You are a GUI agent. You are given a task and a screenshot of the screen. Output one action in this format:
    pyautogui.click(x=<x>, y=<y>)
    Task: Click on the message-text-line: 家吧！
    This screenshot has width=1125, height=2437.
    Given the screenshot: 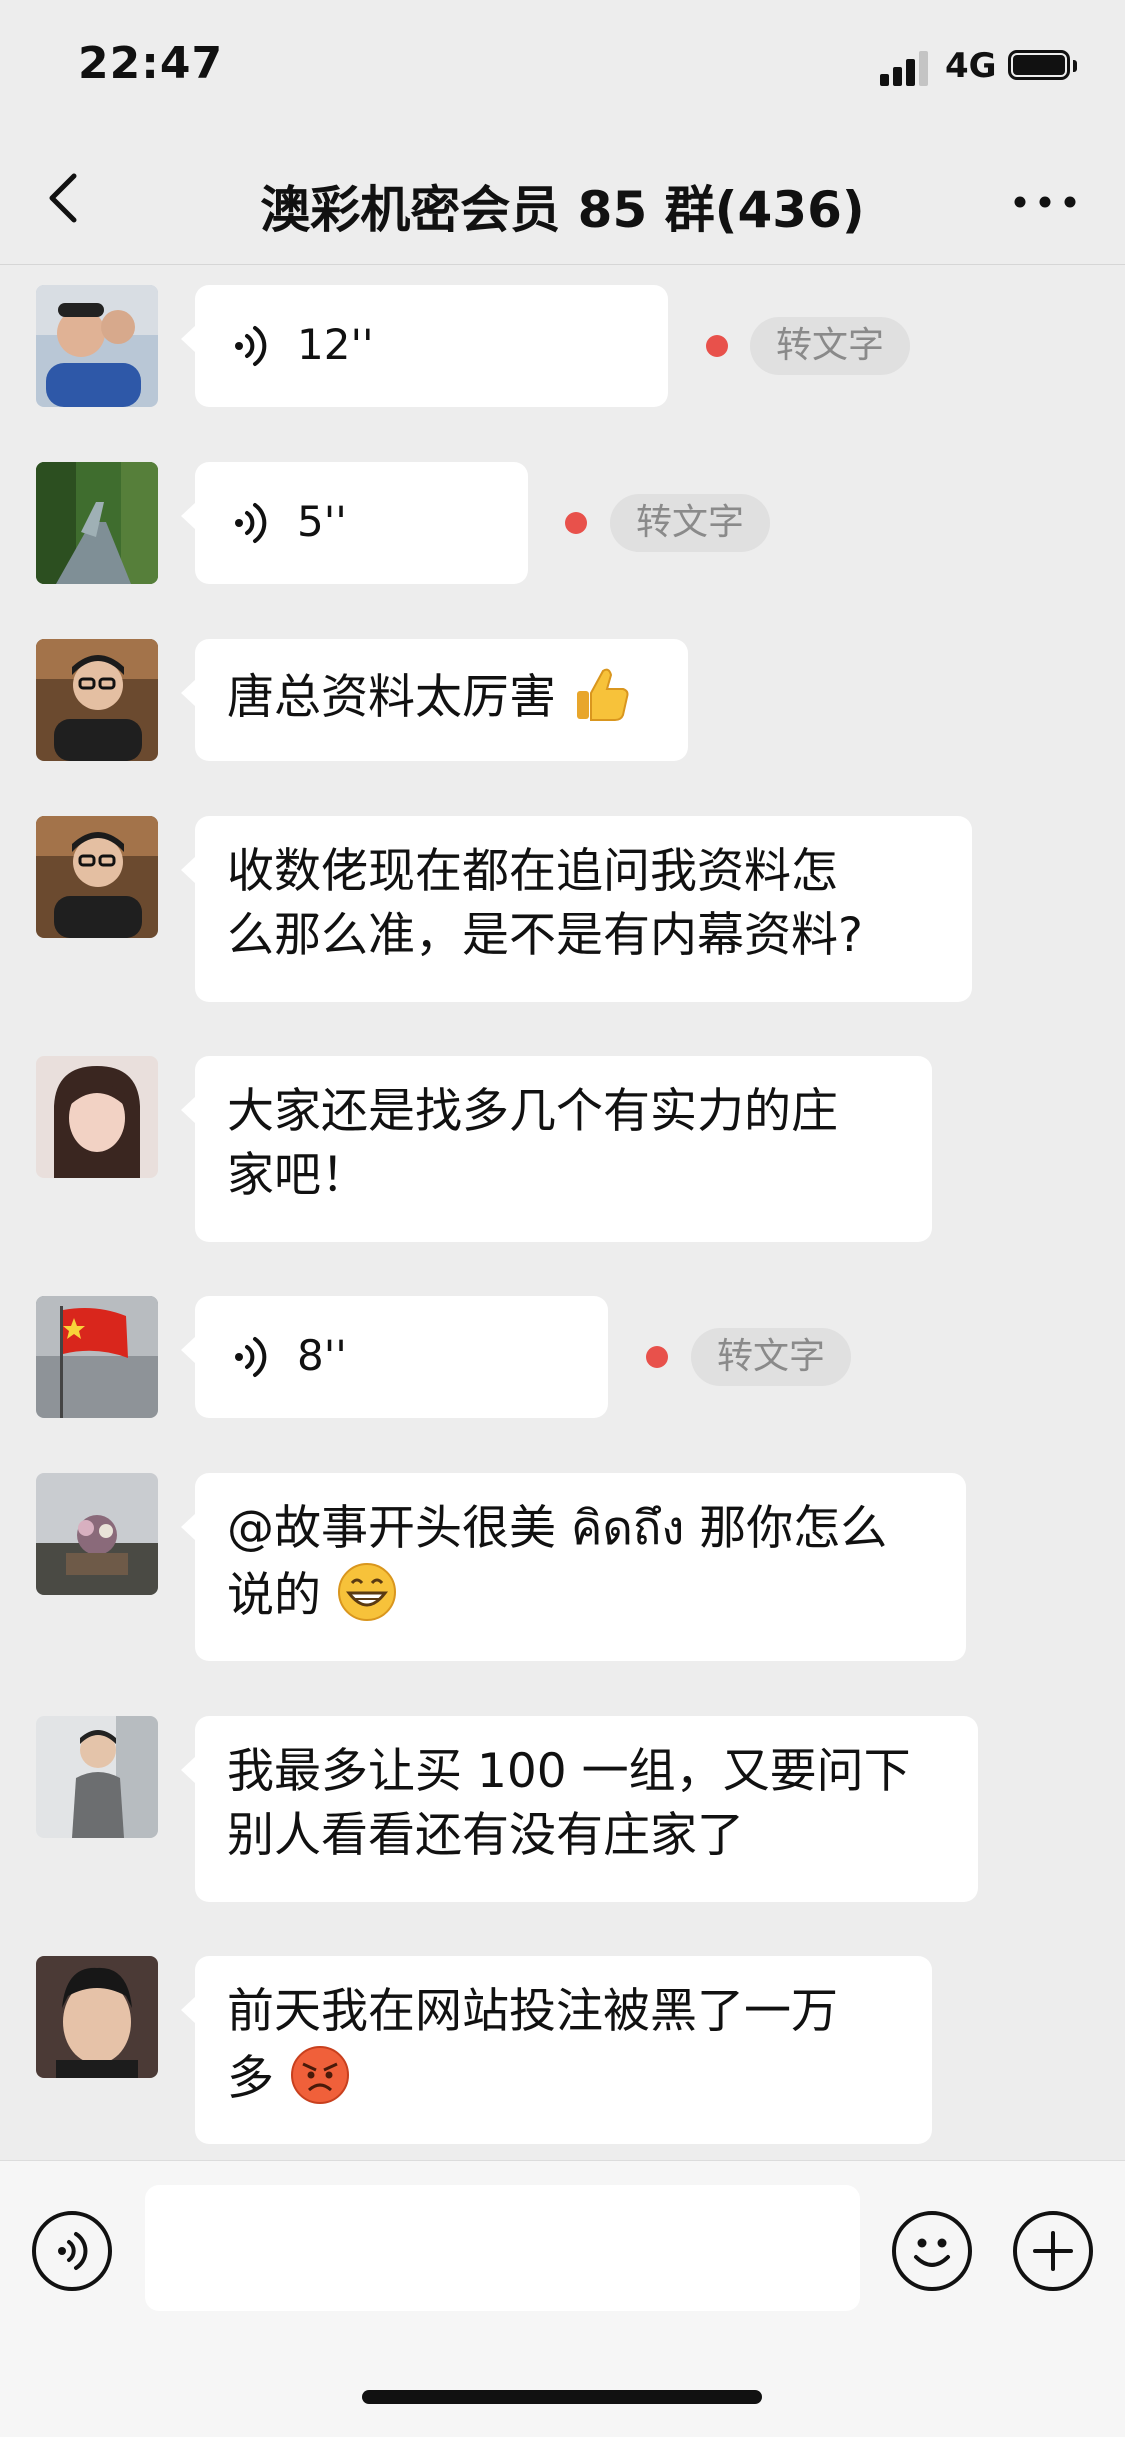 What is the action you would take?
    pyautogui.click(x=297, y=1175)
    